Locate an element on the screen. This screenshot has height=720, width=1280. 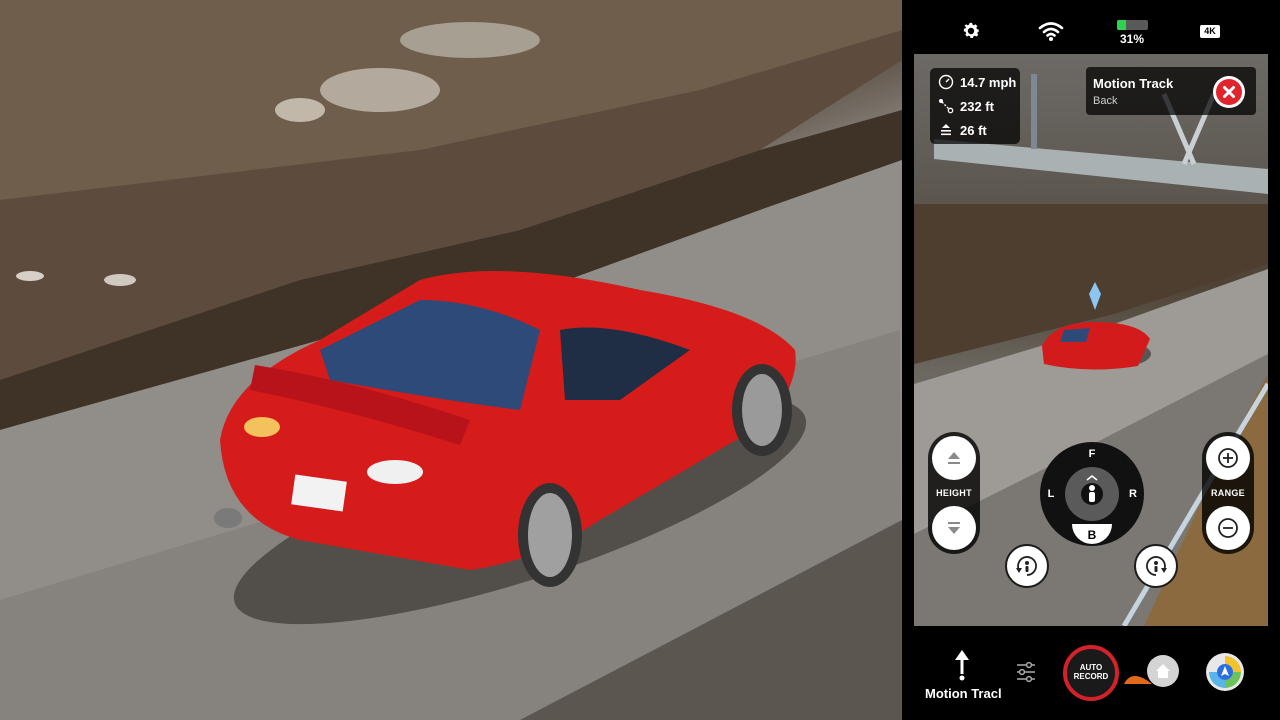
speed-row: 14.7 mph is located at coordinates (977, 82).